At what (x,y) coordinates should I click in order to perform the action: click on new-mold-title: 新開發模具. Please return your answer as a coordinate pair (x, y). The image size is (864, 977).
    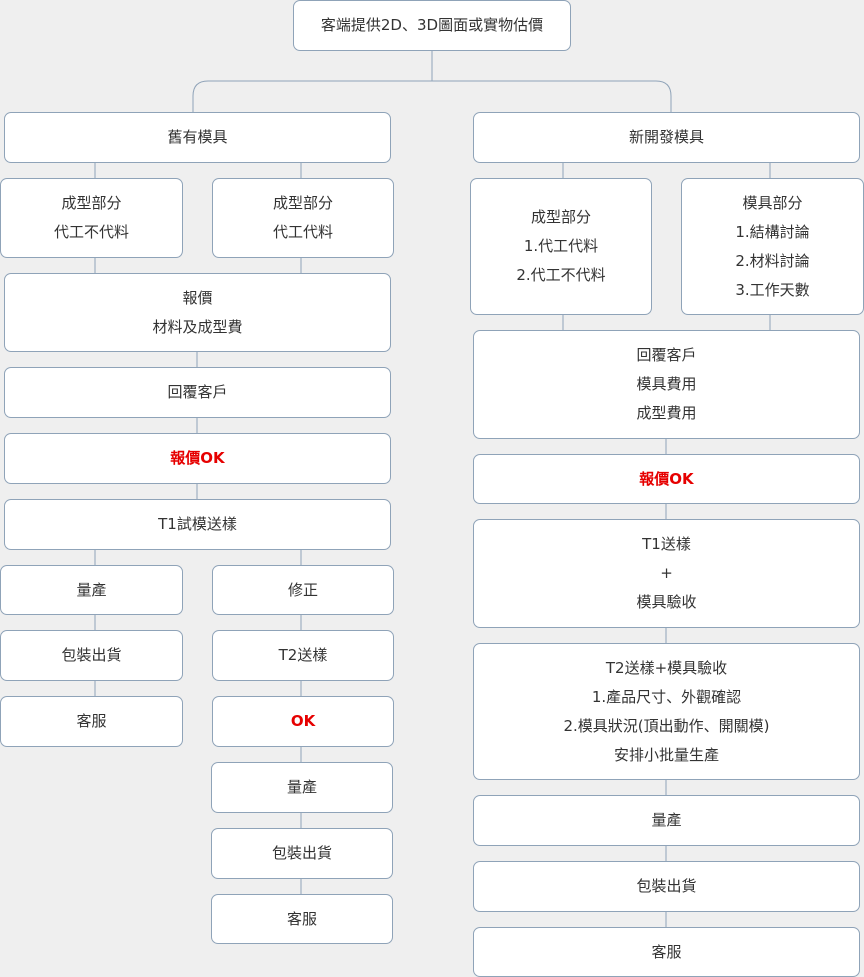
    Looking at the image, I should click on (666, 137).